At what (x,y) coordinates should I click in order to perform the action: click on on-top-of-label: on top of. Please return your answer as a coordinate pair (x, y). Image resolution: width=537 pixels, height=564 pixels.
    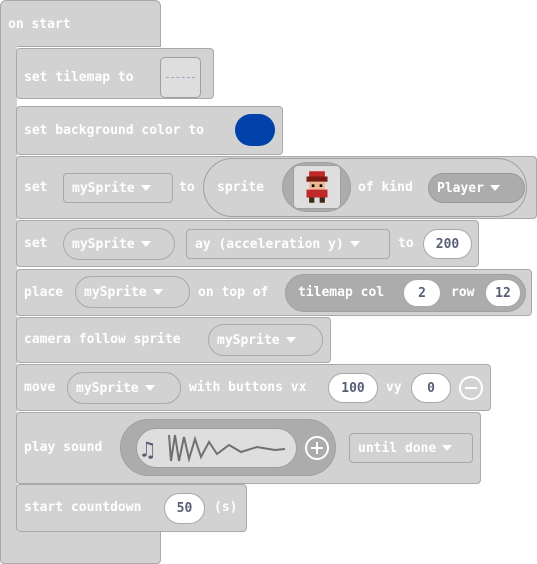
    Looking at the image, I should click on (233, 292).